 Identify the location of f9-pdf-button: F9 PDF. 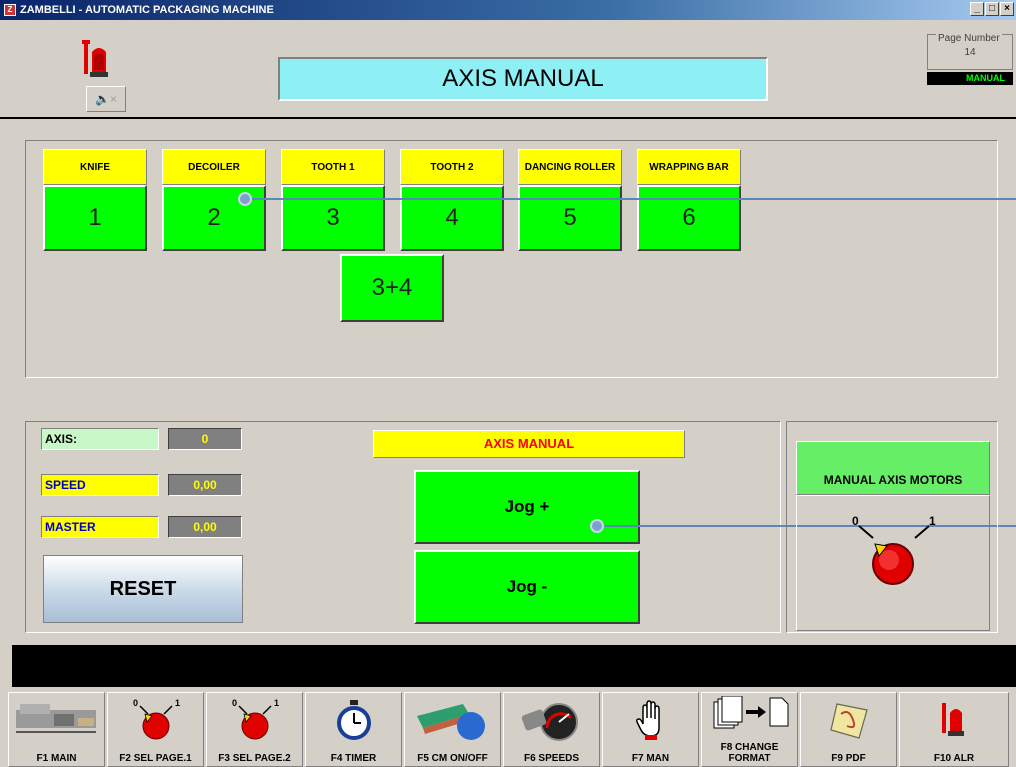
(848, 729).